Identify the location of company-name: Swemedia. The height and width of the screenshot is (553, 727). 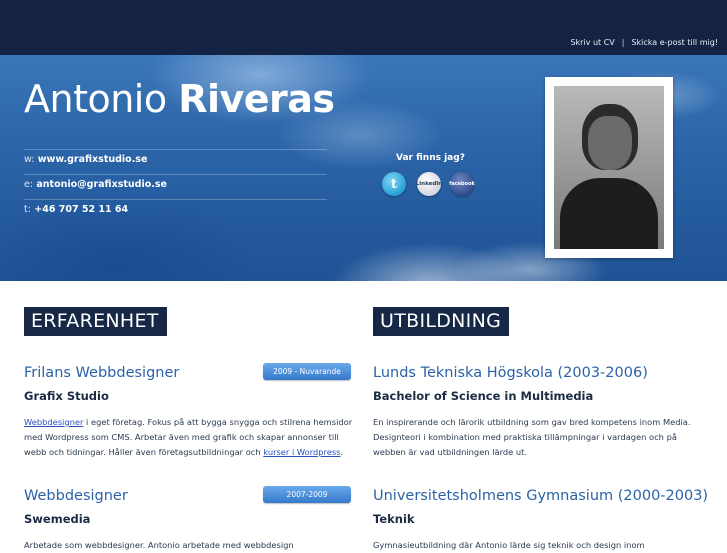
(57, 519).